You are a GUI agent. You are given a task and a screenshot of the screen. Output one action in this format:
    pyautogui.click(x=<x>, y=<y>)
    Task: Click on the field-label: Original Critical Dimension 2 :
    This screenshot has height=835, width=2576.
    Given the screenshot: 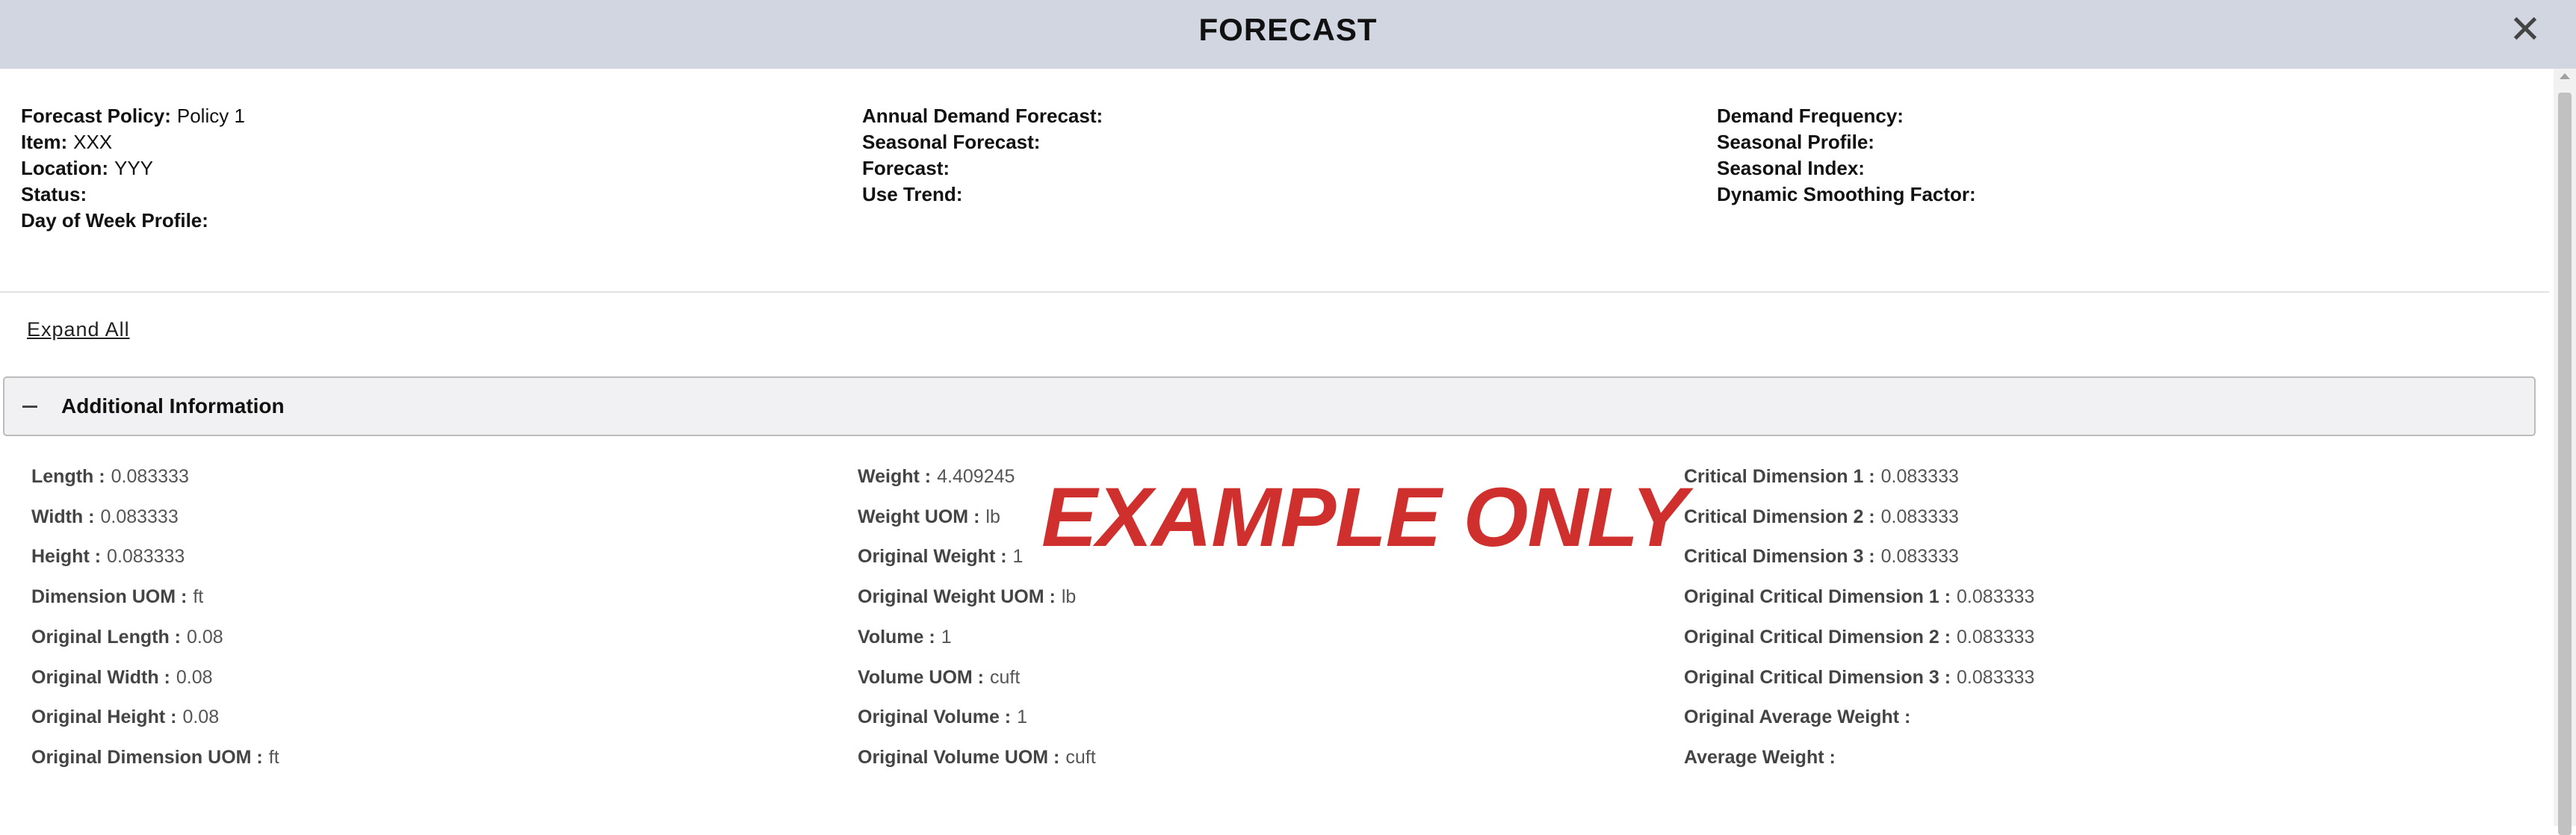 What is the action you would take?
    pyautogui.click(x=1817, y=637)
    